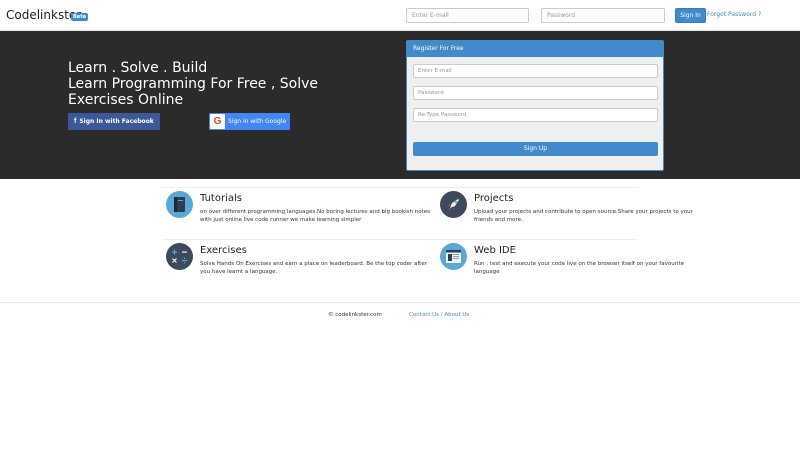 This screenshot has width=800, height=450. I want to click on browser-window-icon, so click(453, 256).